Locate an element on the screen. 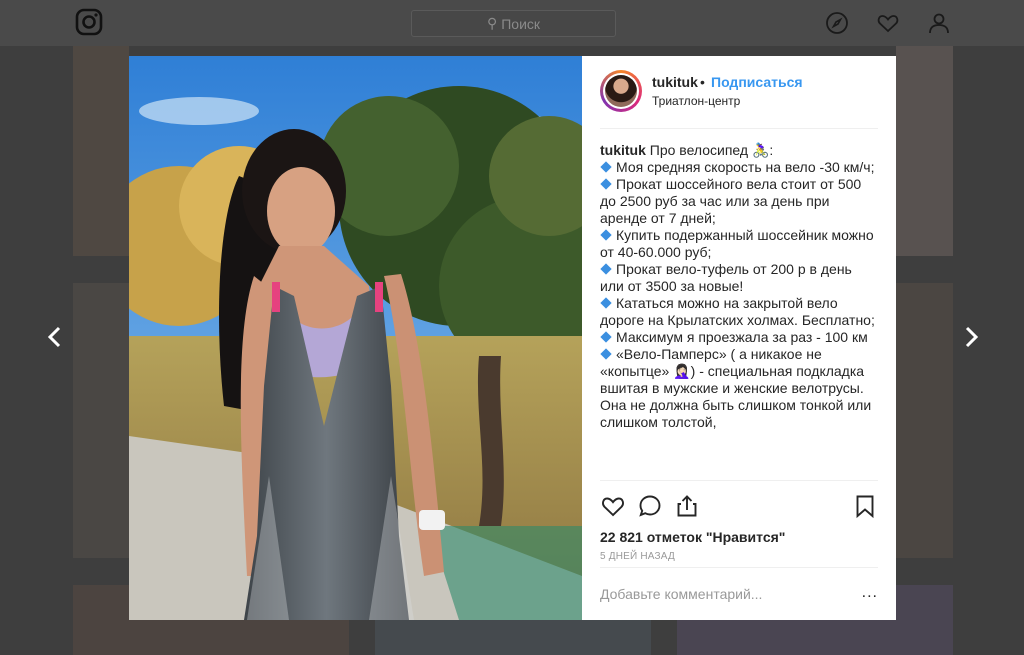 The width and height of the screenshot is (1024, 655). search-input: ⚲ Поиск is located at coordinates (513, 23).